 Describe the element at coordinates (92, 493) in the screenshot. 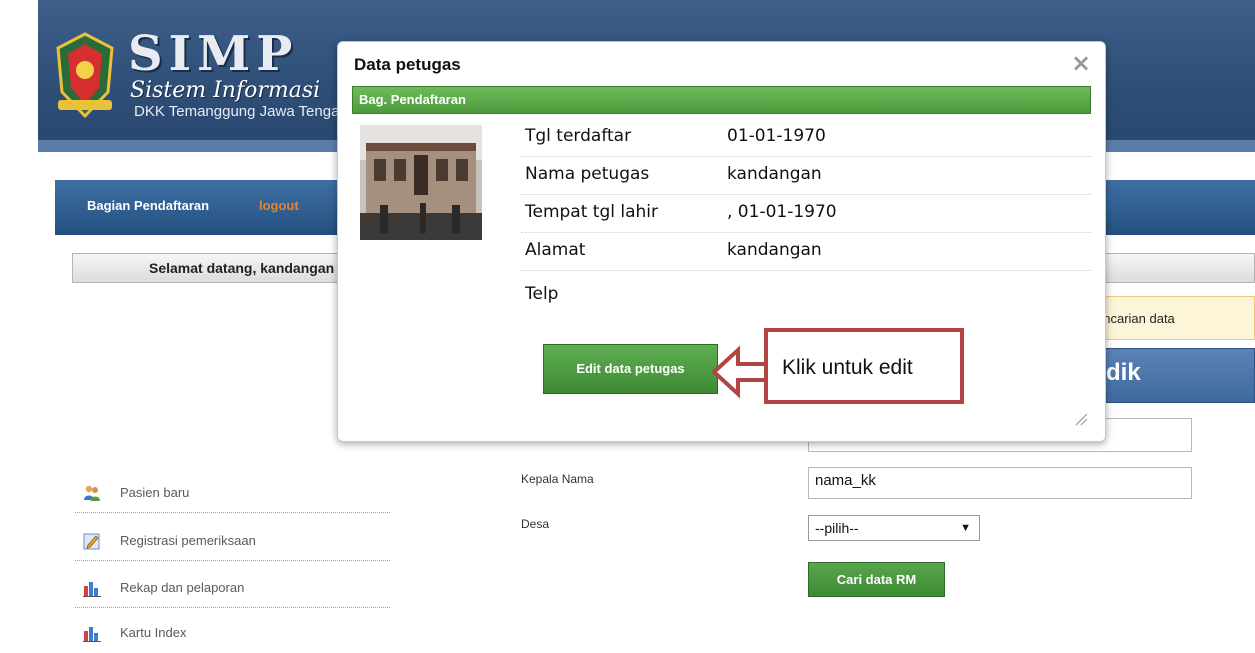

I see `users-icon` at that location.